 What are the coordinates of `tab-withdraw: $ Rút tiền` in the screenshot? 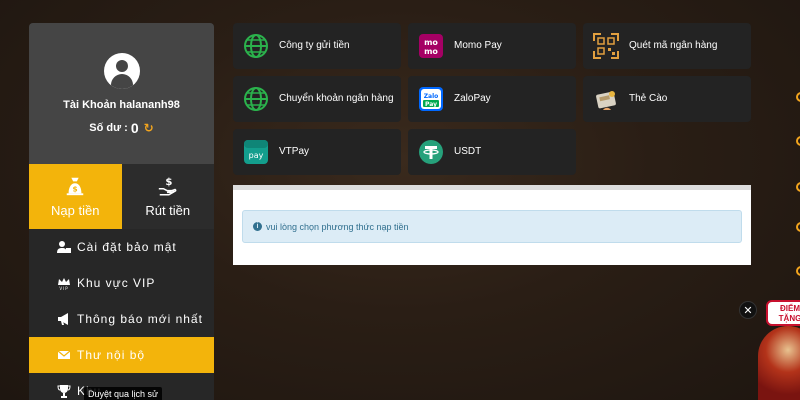 It's located at (167, 196).